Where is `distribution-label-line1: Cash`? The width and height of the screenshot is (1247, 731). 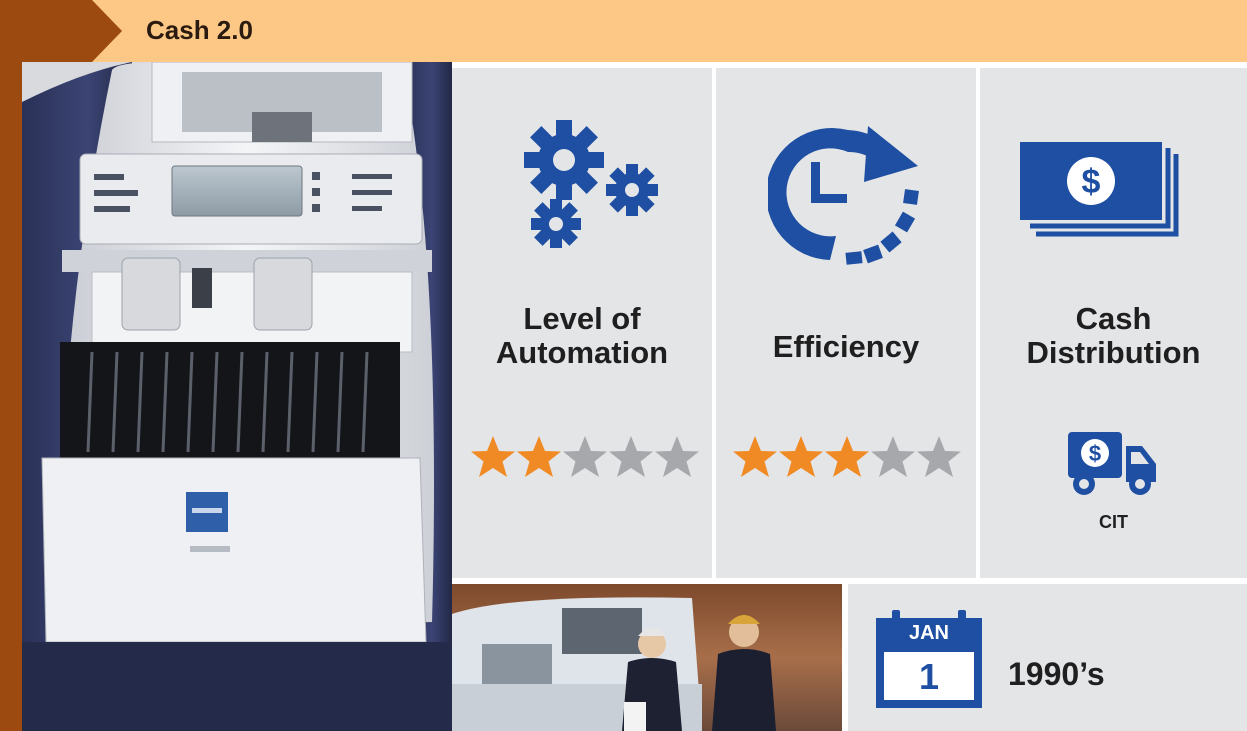
distribution-label-line1: Cash is located at coordinates (1113, 318).